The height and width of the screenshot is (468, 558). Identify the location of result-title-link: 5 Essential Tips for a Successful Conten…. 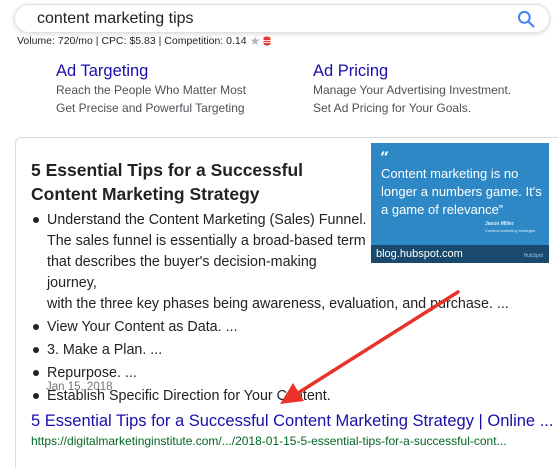
(292, 421).